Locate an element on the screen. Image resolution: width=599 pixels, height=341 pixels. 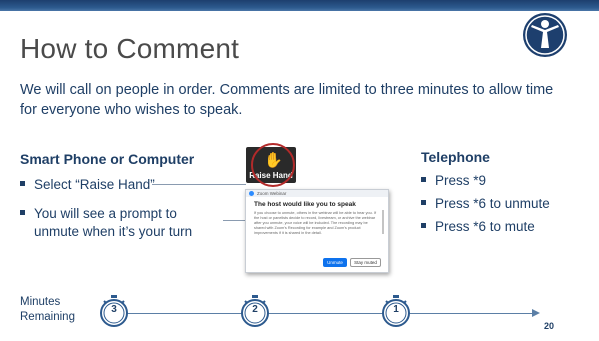
bullet-text: Press *6 to mute is located at coordinates (485, 226).